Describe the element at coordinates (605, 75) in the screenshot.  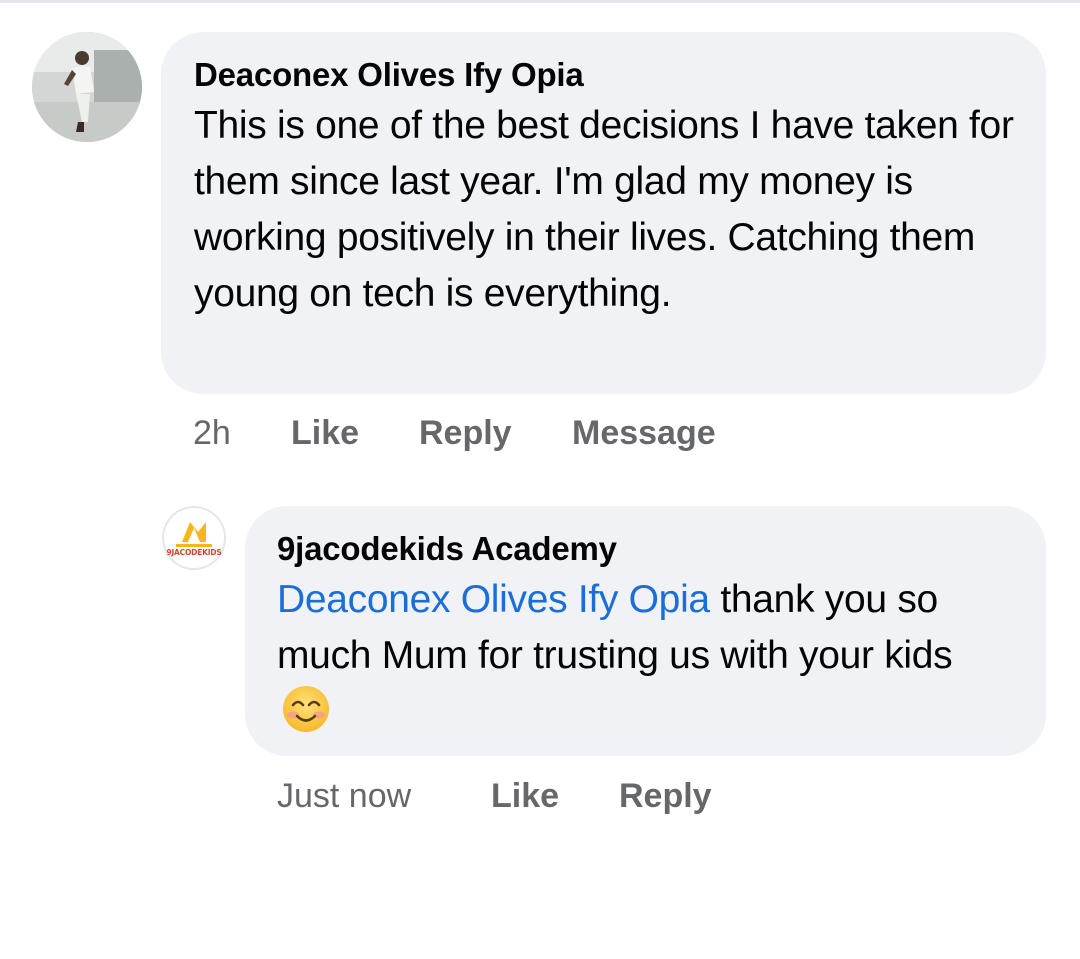
I see `comment-author-name: Deaconex Olives Ify Opia` at that location.